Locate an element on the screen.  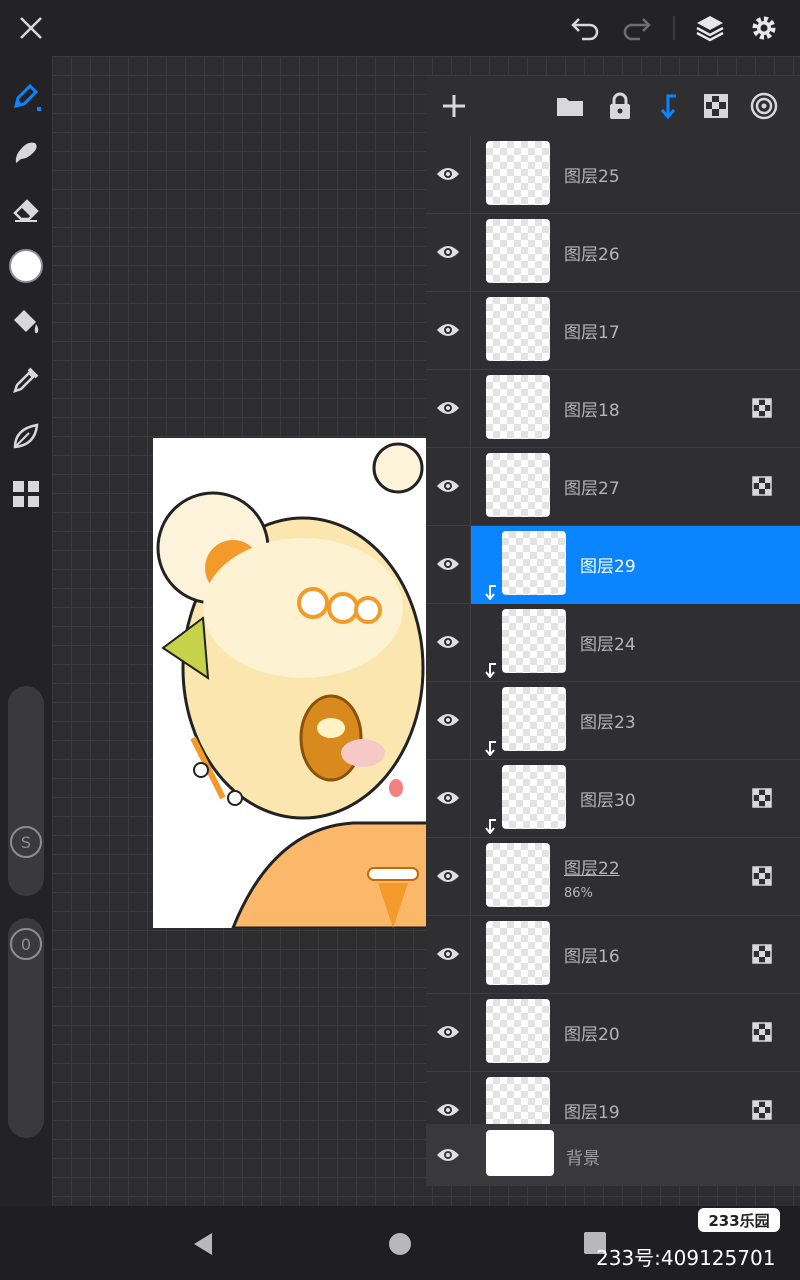
layer-name: 图层17 is located at coordinates (592, 333).